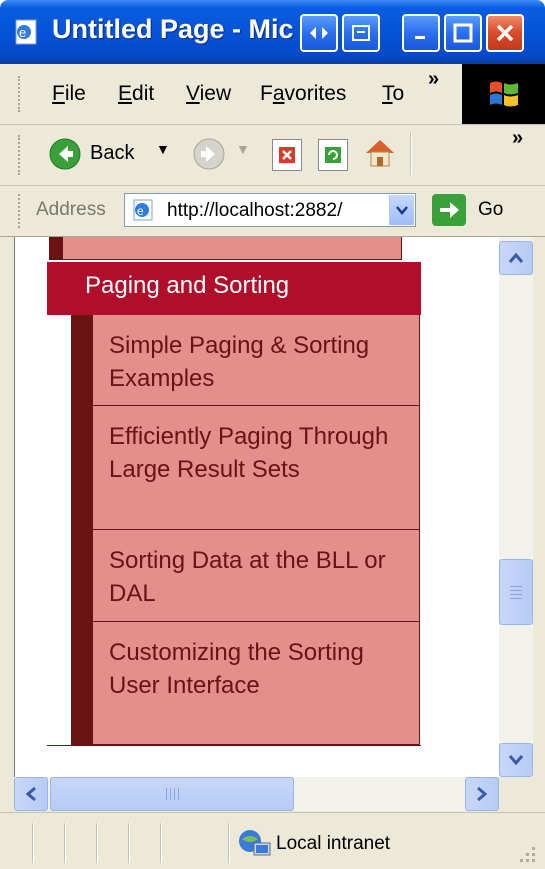 The image size is (545, 869). What do you see at coordinates (172, 794) in the screenshot?
I see `horizontal-scroll-thumb` at bounding box center [172, 794].